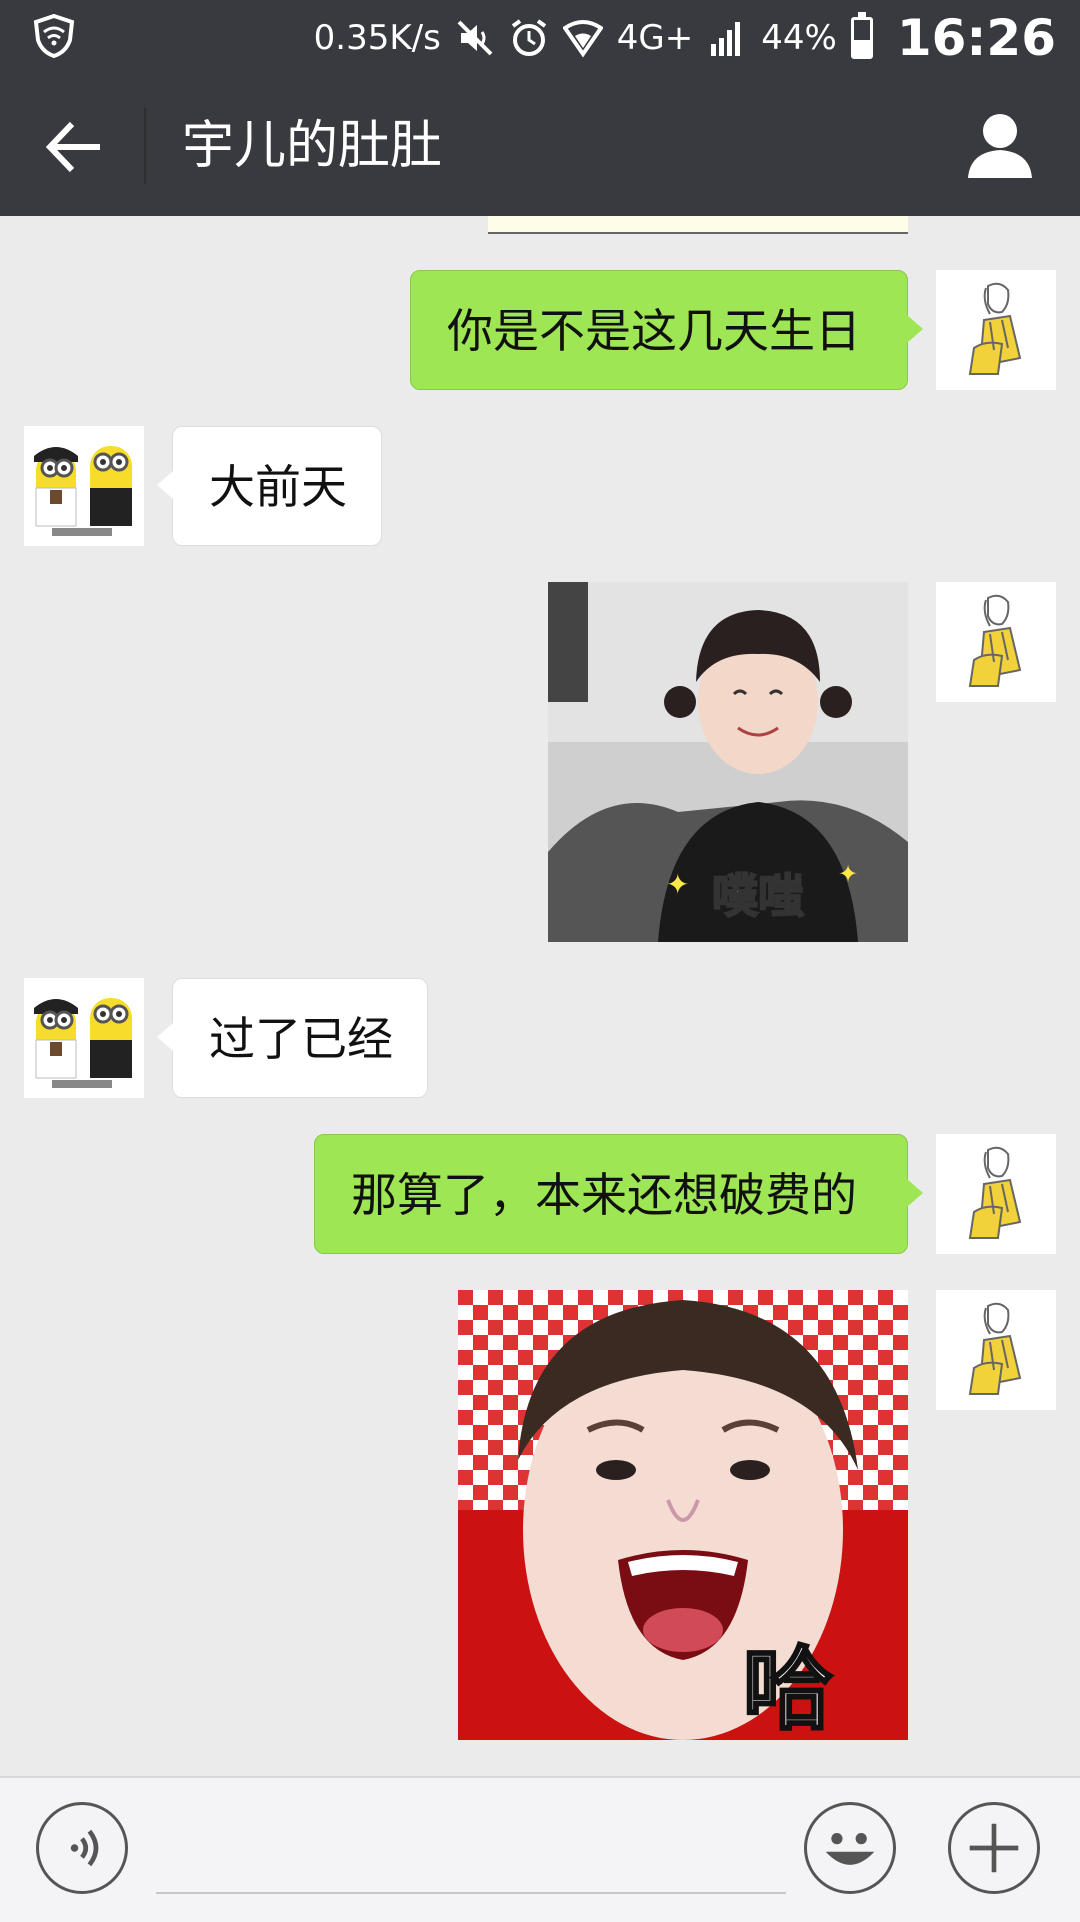 The image size is (1080, 1922). What do you see at coordinates (54, 36) in the screenshot?
I see `shield-icon` at bounding box center [54, 36].